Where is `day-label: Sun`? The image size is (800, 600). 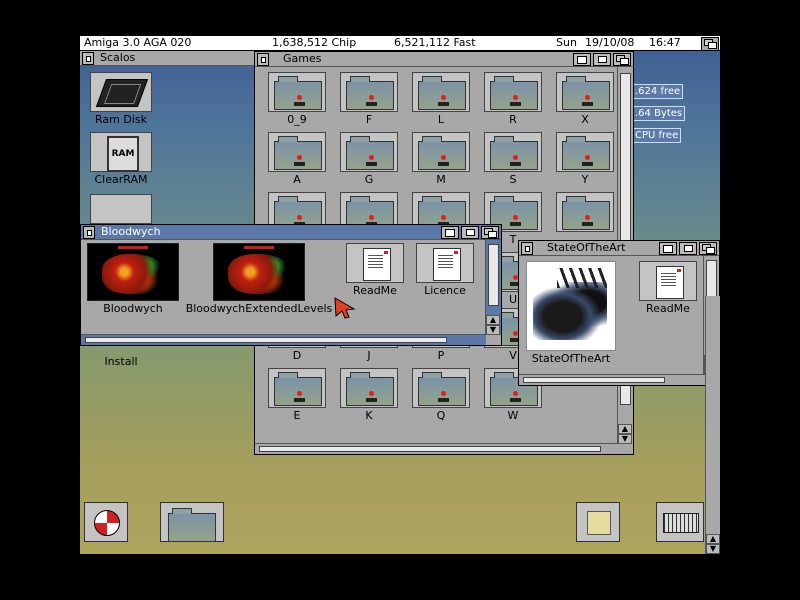
day-label: Sun is located at coordinates (566, 42).